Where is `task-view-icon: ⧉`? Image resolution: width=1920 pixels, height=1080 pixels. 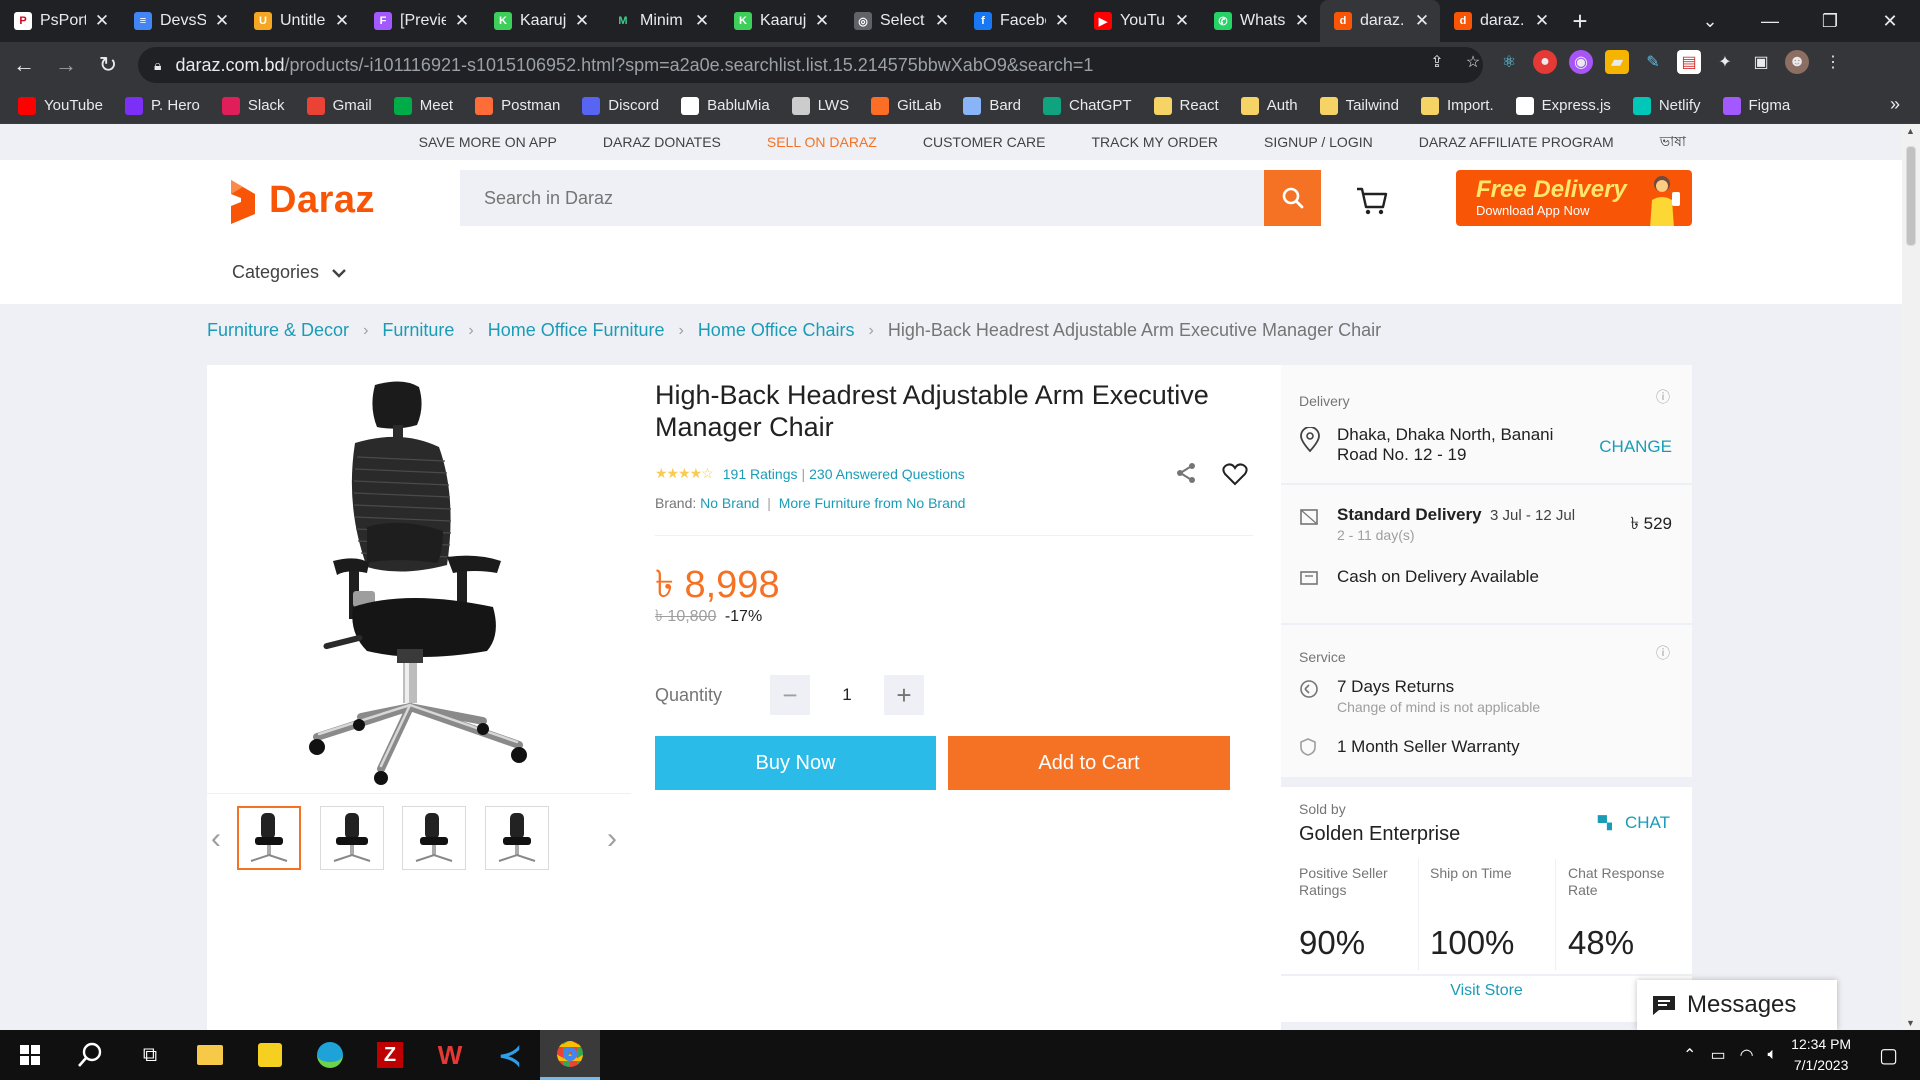 task-view-icon: ⧉ is located at coordinates (150, 1055).